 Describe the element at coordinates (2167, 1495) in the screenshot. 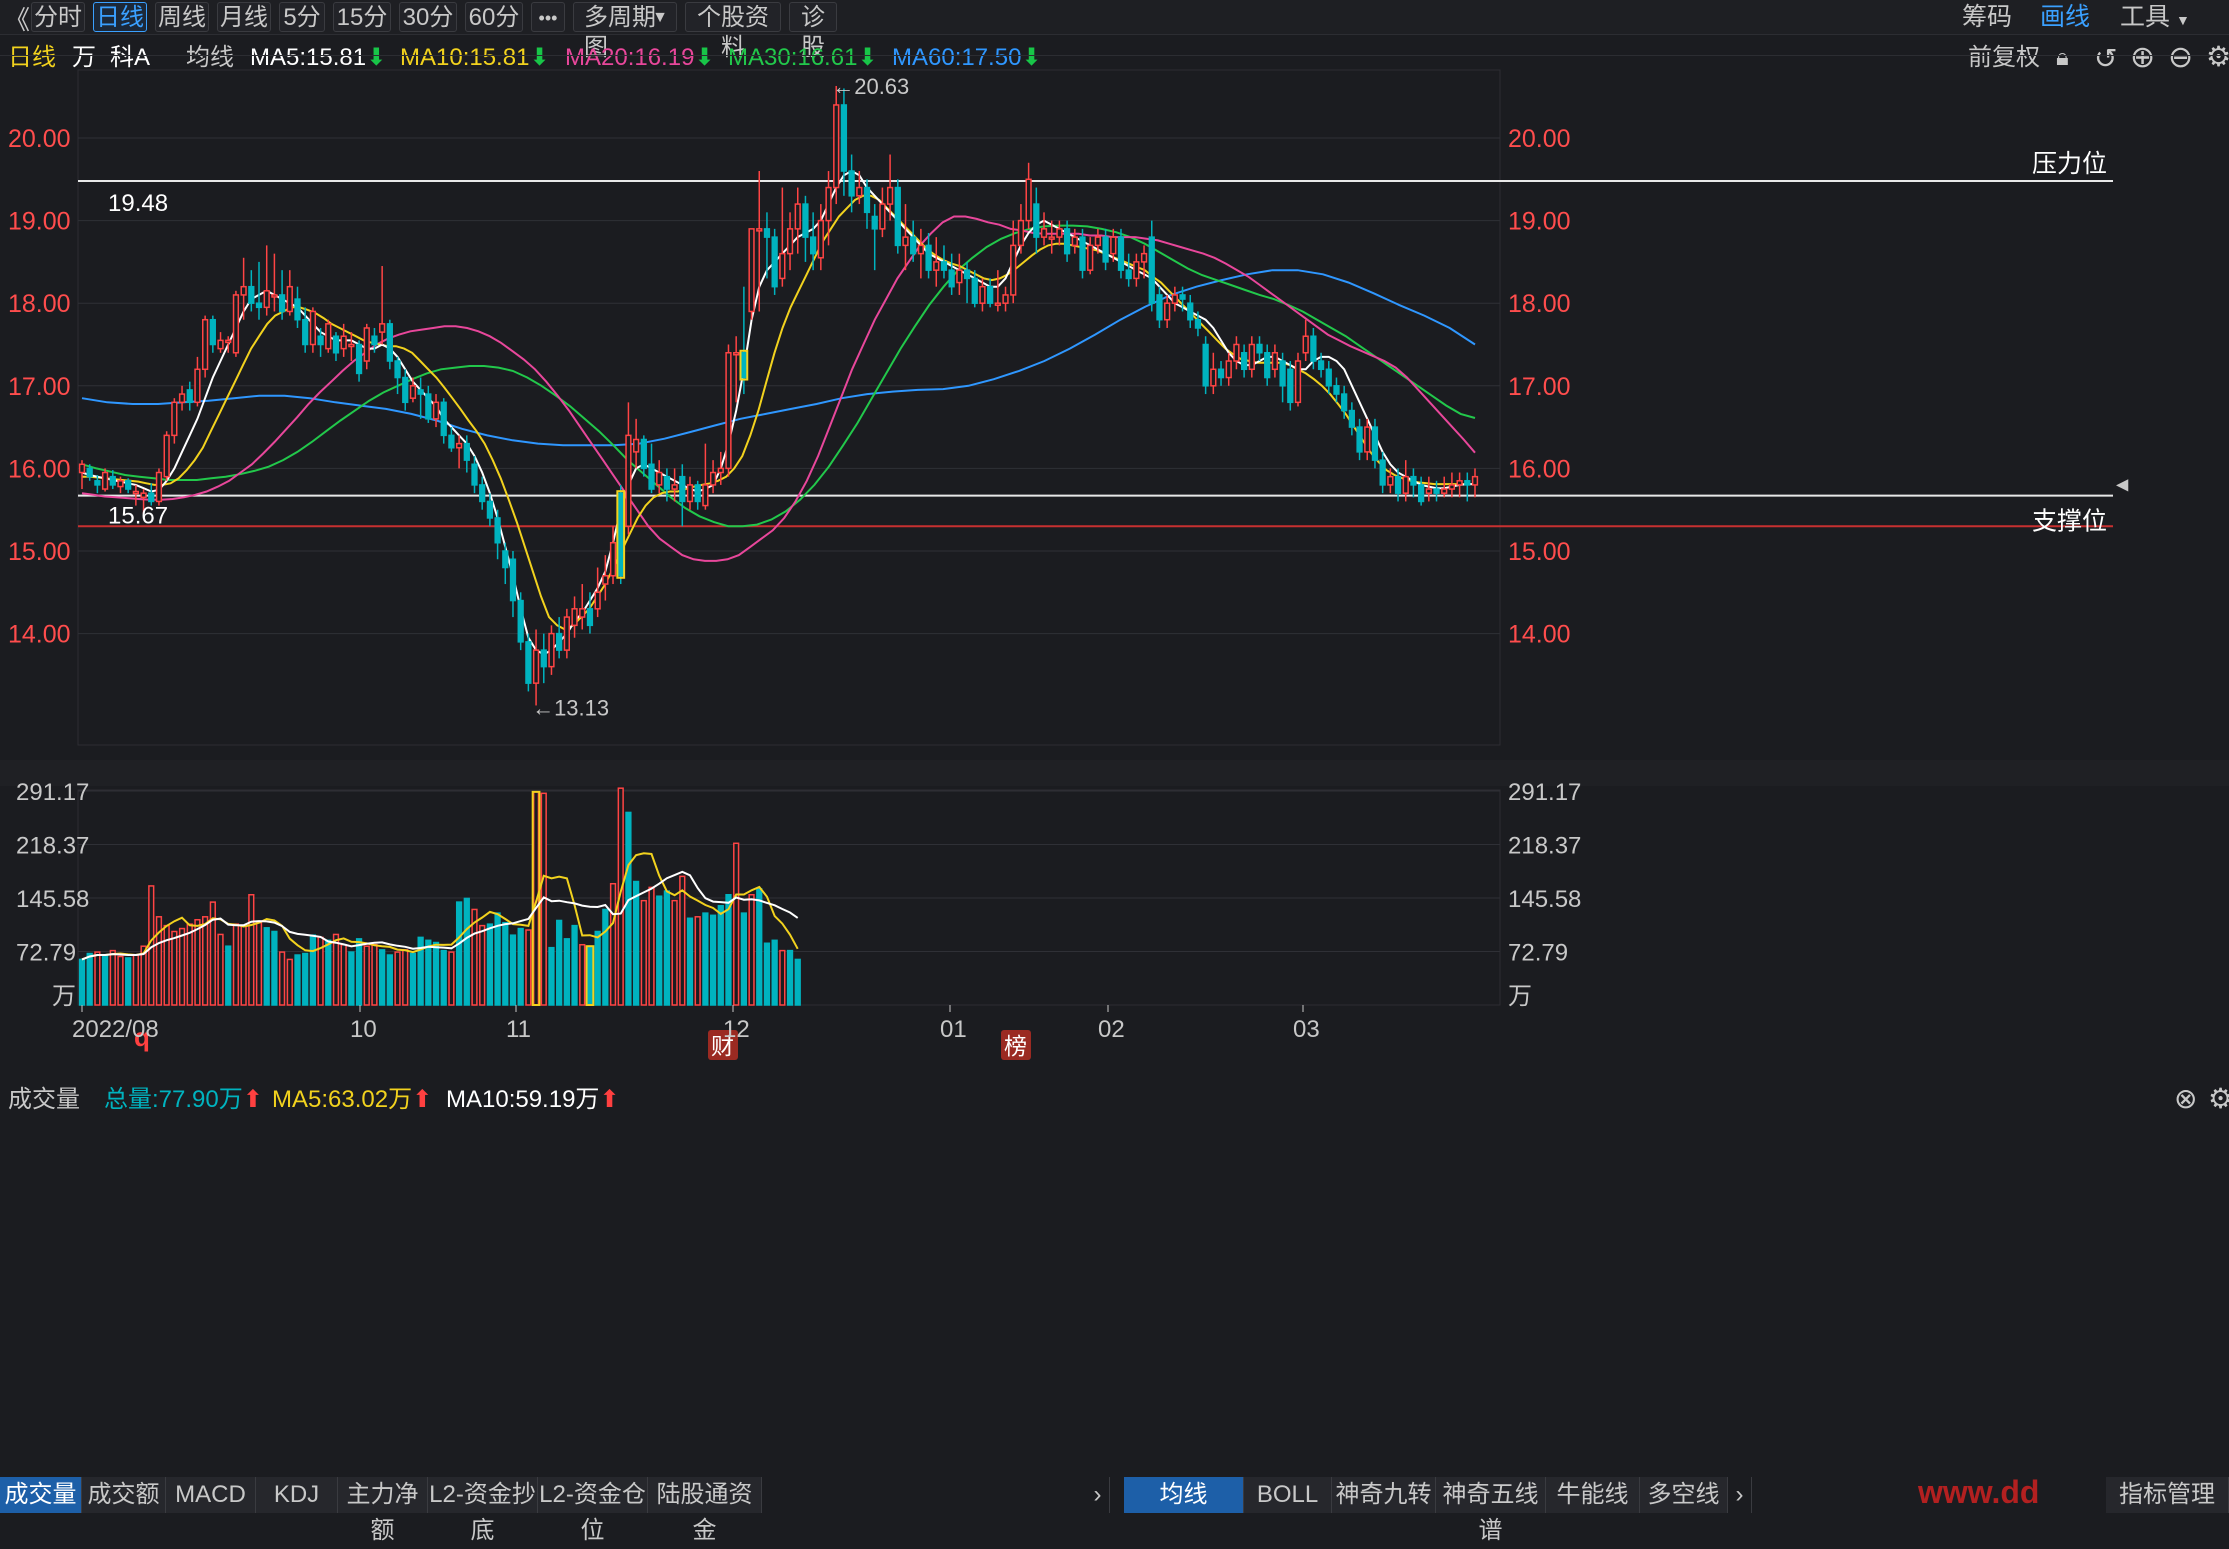

I see `indicator-manage-button: 指标管理` at that location.